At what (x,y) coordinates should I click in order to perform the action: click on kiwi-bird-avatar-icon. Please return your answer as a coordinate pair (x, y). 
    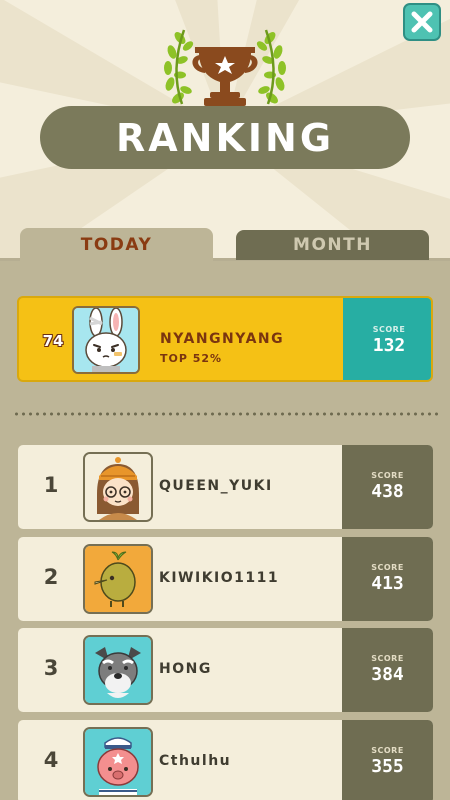
    Looking at the image, I should click on (118, 579).